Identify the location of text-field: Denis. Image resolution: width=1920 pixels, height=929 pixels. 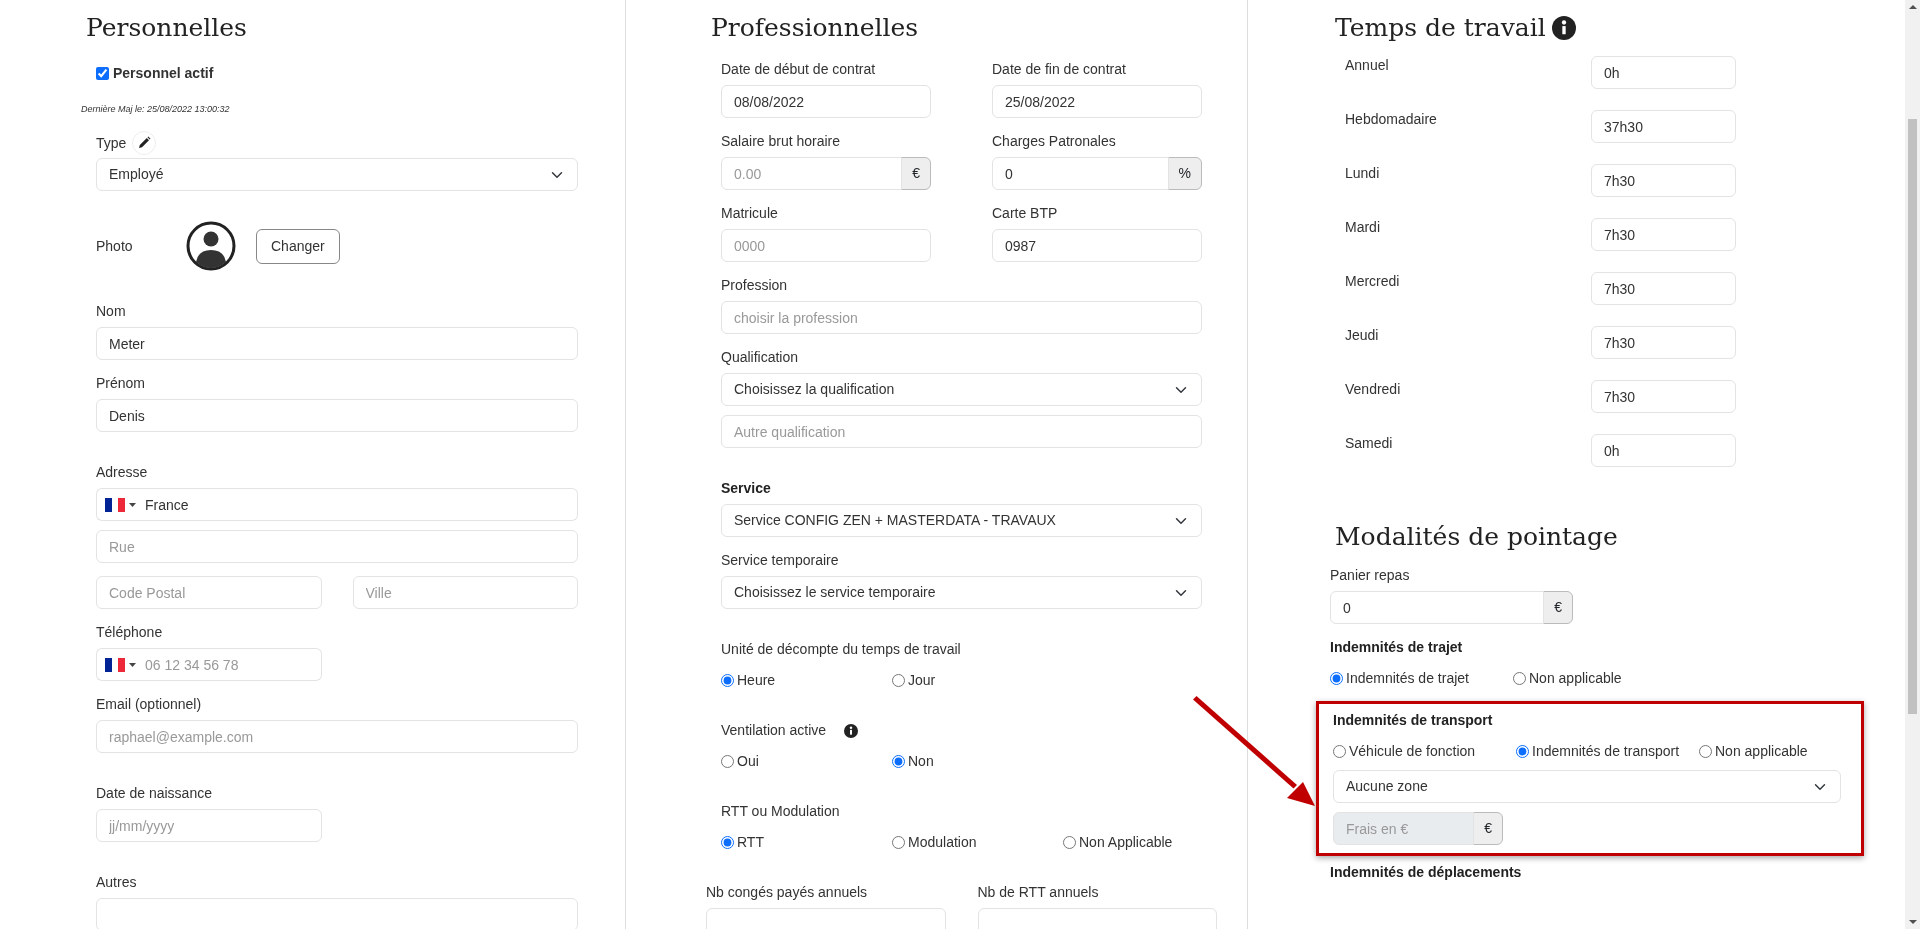
(337, 415).